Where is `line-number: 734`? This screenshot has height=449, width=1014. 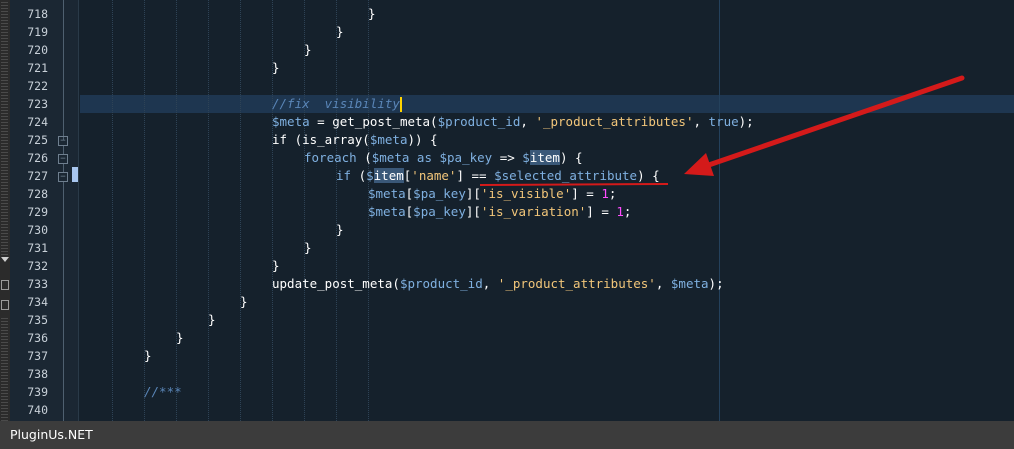 line-number: 734 is located at coordinates (37, 302).